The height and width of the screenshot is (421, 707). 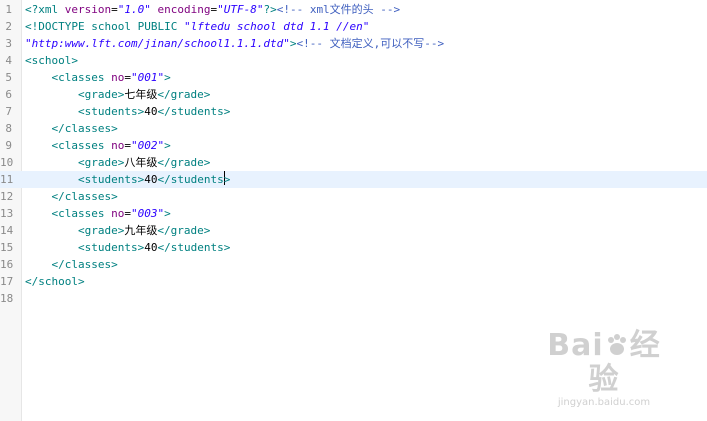 I want to click on line-number: 7, so click(x=8, y=111).